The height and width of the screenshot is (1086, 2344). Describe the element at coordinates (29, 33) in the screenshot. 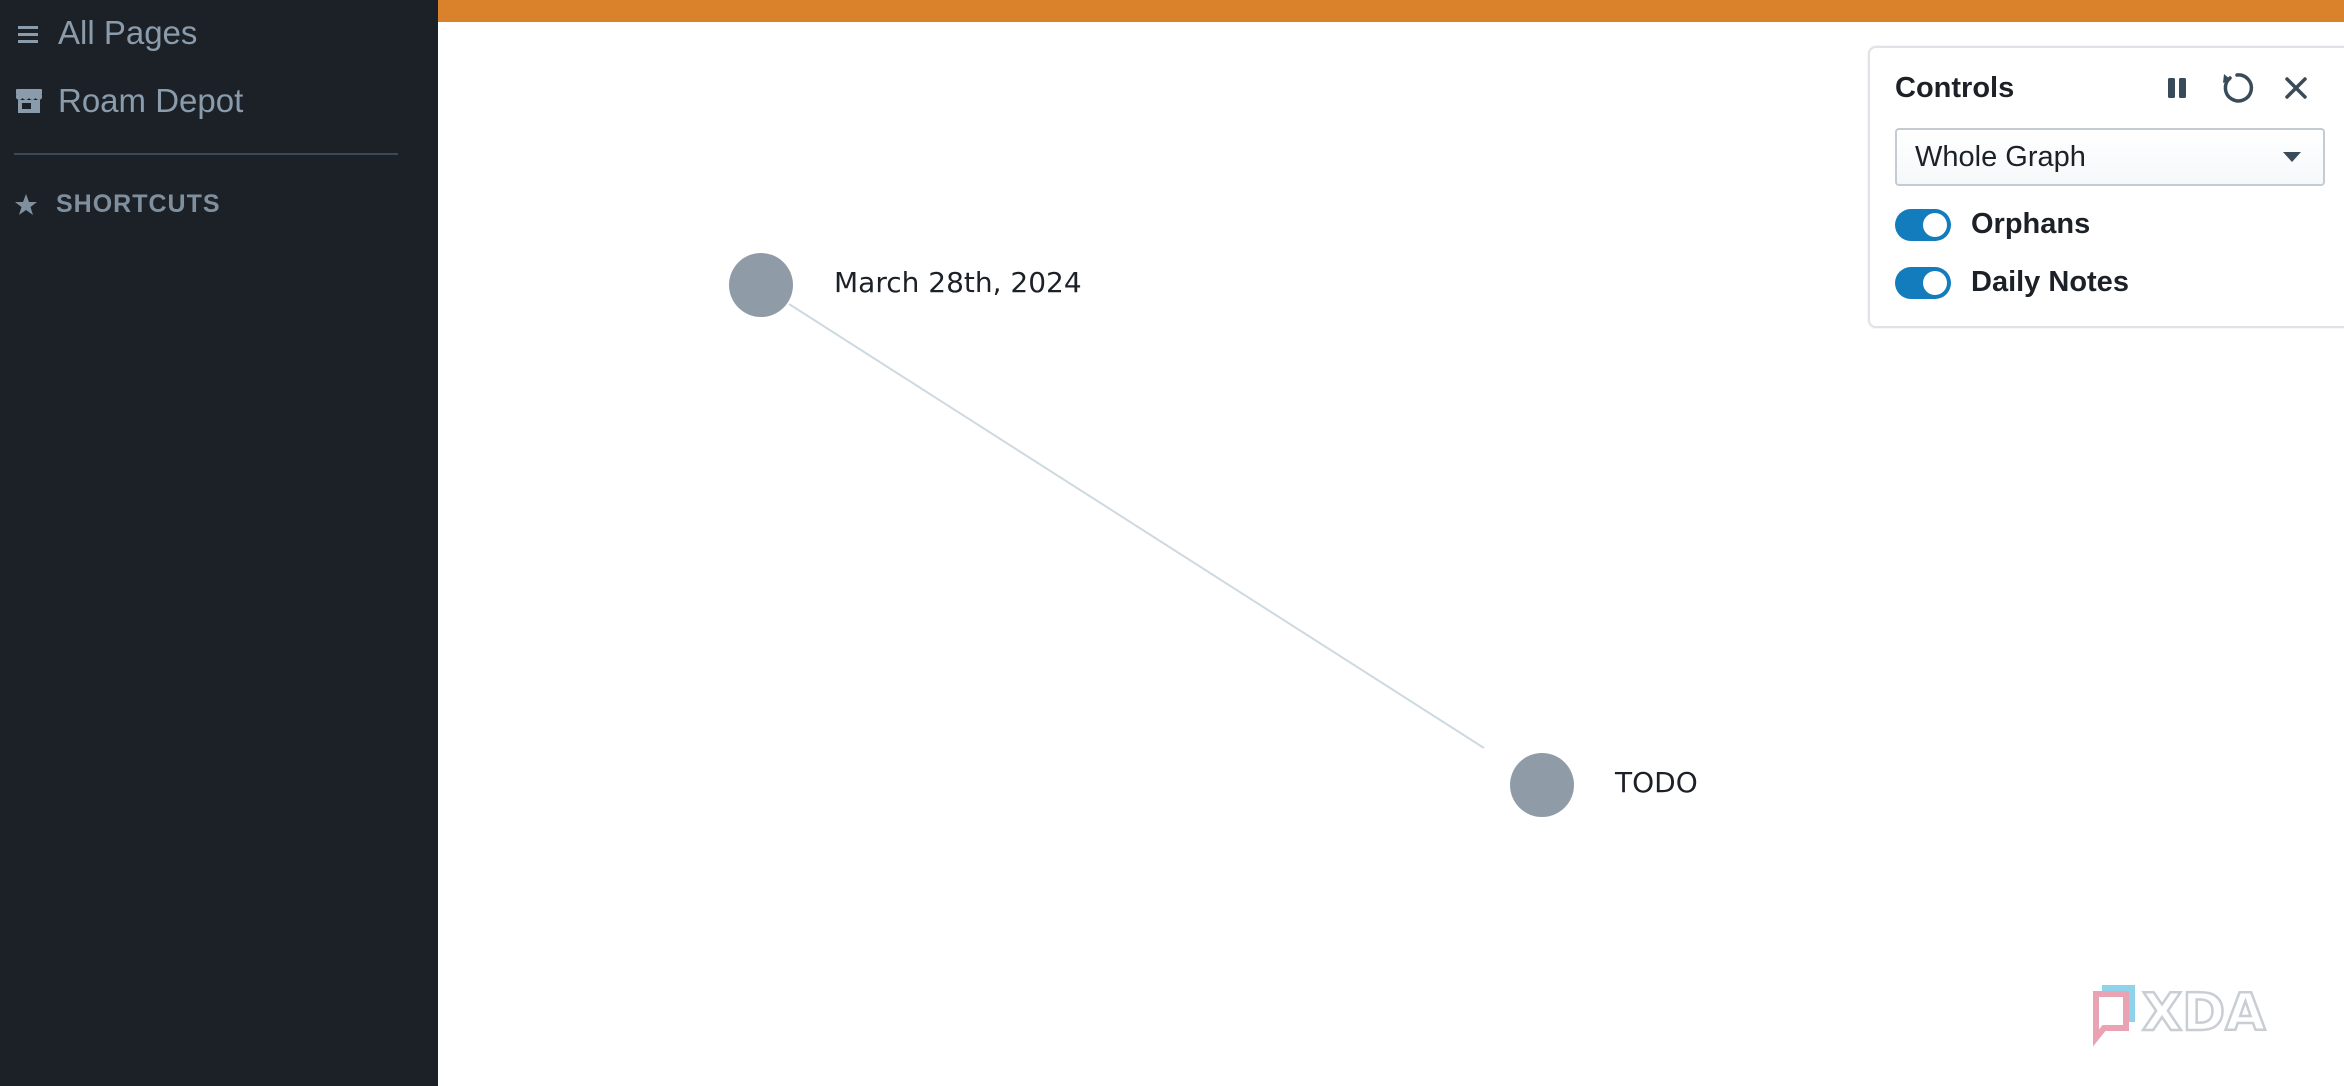

I see `list-icon` at that location.